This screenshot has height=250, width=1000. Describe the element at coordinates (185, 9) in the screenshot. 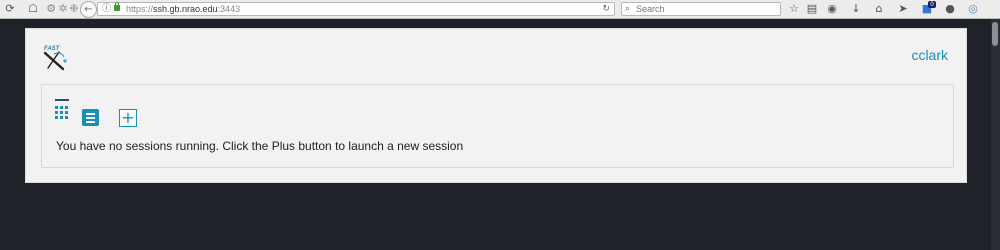

I see `url-host: ssh.gb.nrao.edu` at that location.